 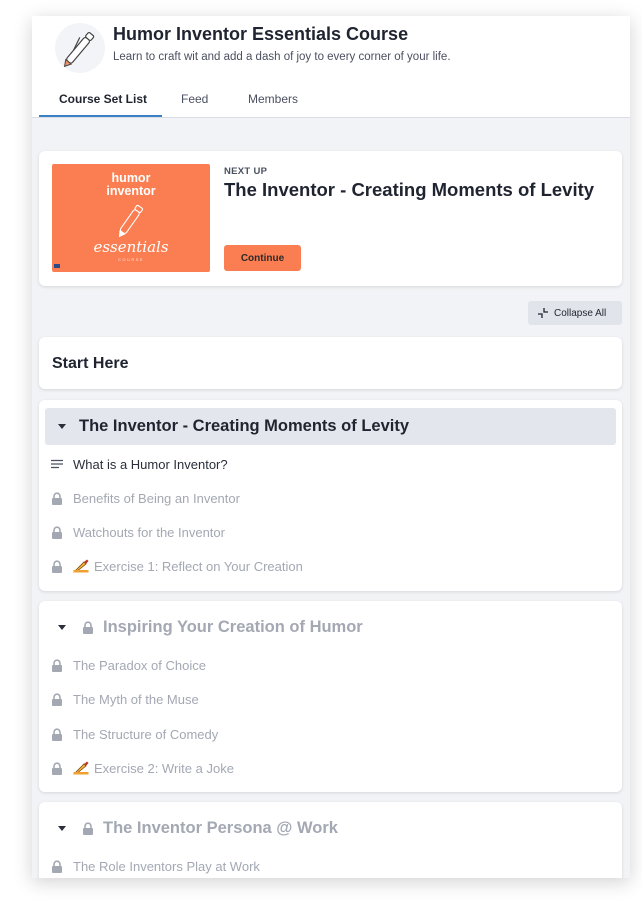 What do you see at coordinates (220, 828) in the screenshot?
I see `section-title: The Inventor Persona @ Work` at bounding box center [220, 828].